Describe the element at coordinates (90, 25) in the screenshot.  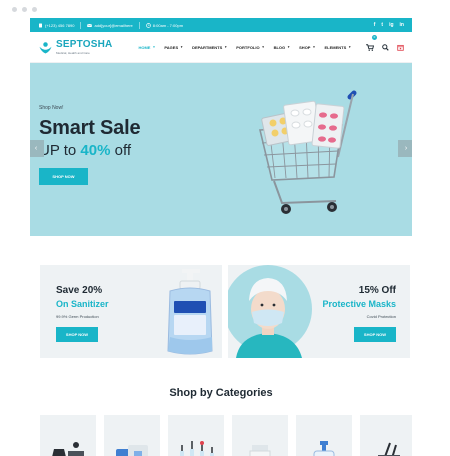
I see `mail-icon` at that location.